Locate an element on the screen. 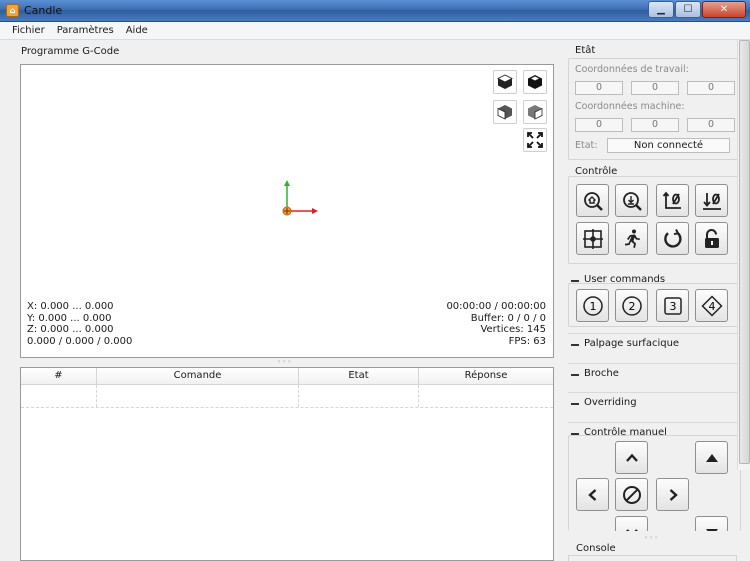  window-title: Candle is located at coordinates (43, 10).